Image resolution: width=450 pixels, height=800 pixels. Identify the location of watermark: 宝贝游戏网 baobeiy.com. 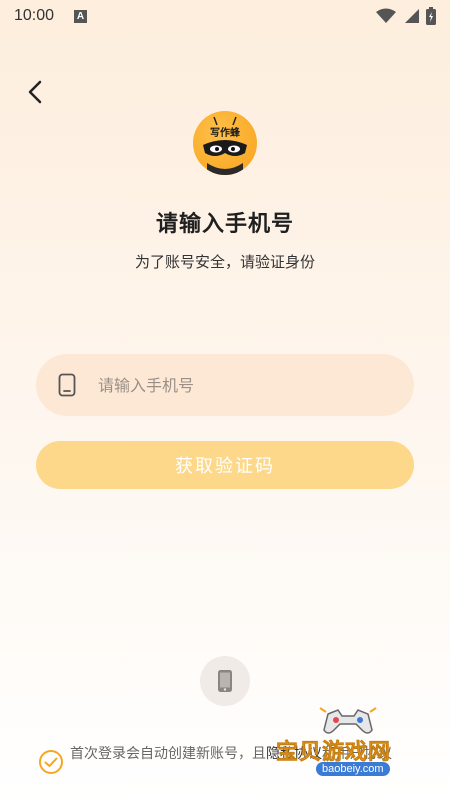
(352, 745).